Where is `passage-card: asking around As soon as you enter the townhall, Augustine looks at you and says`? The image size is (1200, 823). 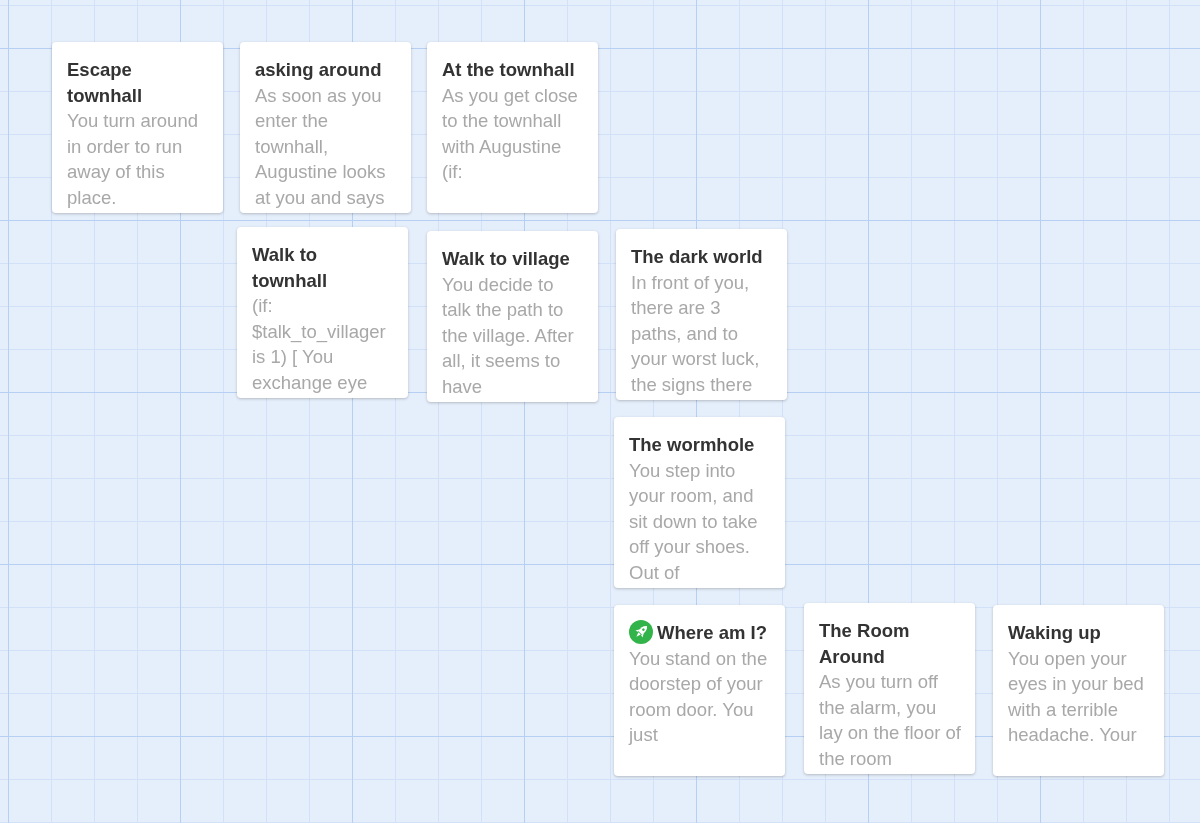
passage-card: asking around As soon as you enter the townhall, Augustine looks at you and says is located at coordinates (325, 127).